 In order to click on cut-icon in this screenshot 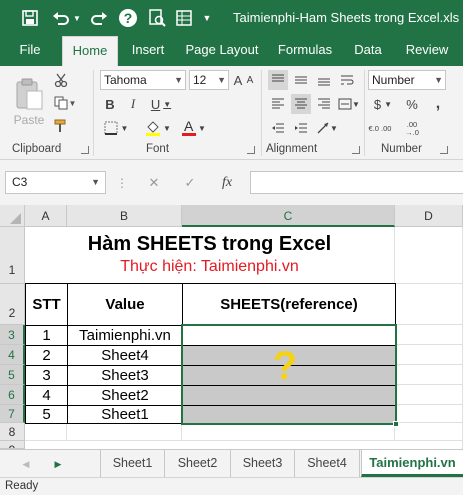, I will do `click(61, 80)`.